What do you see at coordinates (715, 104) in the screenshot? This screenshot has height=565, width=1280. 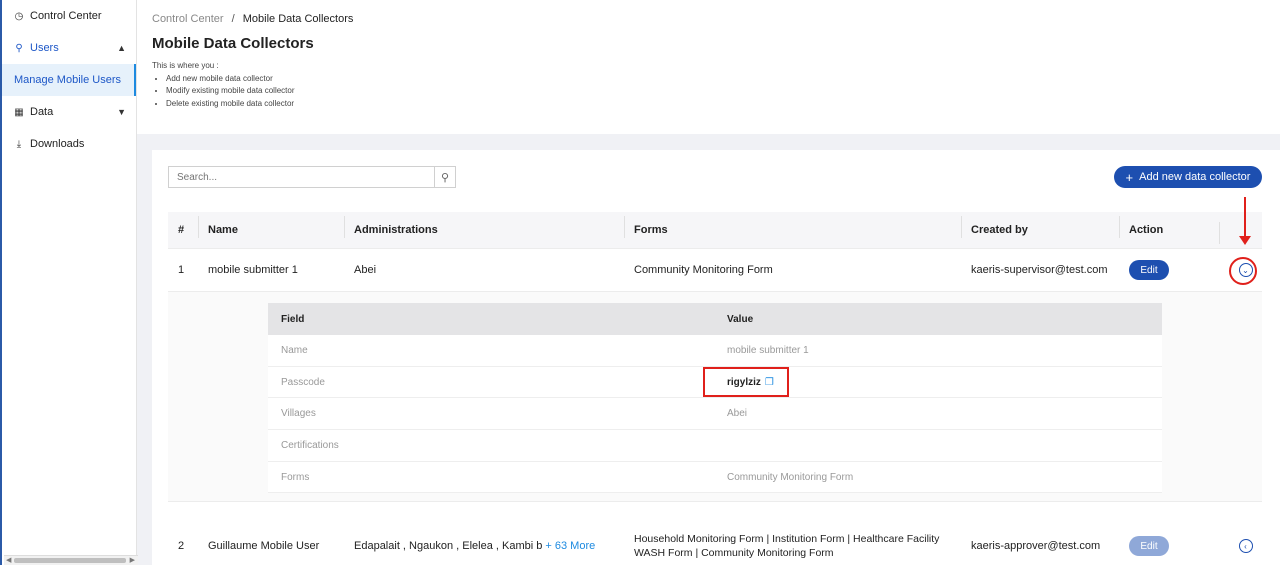 I see `description-item: Delete existing mobile data collector` at bounding box center [715, 104].